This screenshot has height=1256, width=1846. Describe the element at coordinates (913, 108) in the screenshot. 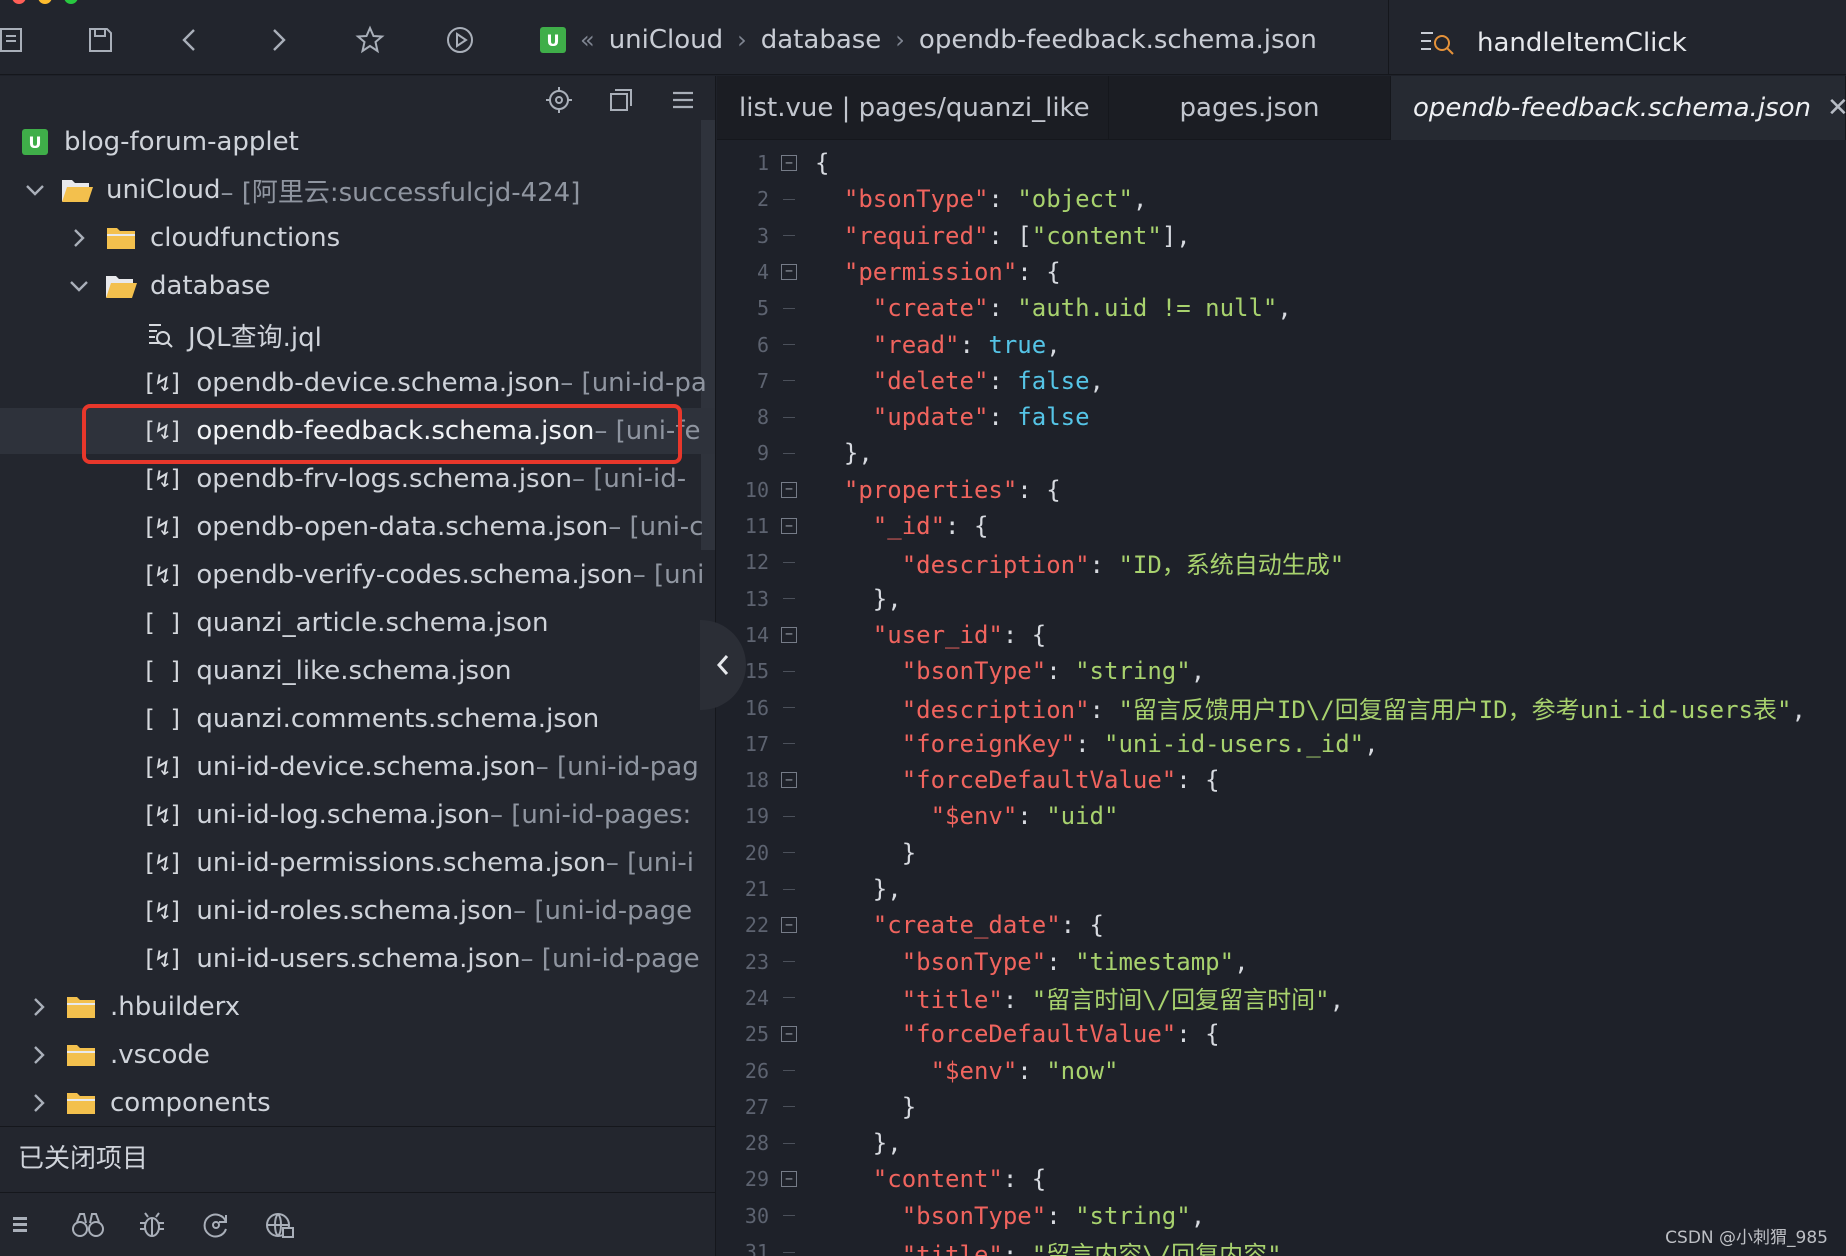

I see `tab-list-vue: list.vue | pages/quanzi_like` at that location.